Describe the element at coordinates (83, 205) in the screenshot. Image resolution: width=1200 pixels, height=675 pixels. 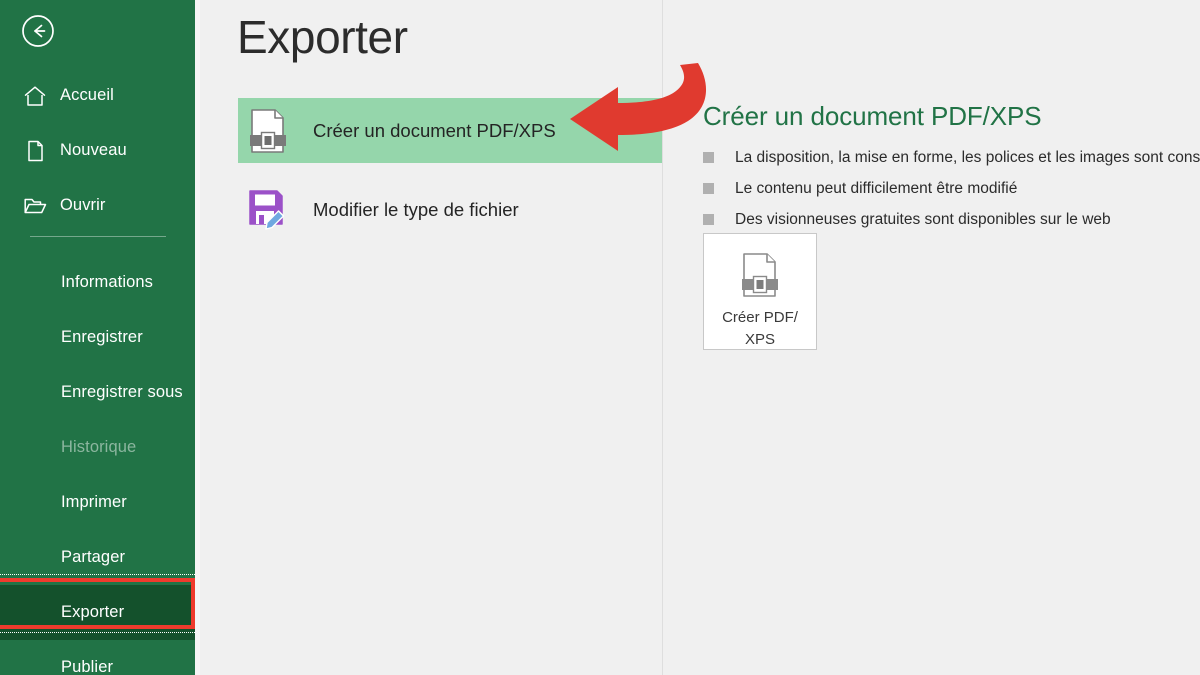
I see `sidebar-item-label: Ouvrir` at that location.